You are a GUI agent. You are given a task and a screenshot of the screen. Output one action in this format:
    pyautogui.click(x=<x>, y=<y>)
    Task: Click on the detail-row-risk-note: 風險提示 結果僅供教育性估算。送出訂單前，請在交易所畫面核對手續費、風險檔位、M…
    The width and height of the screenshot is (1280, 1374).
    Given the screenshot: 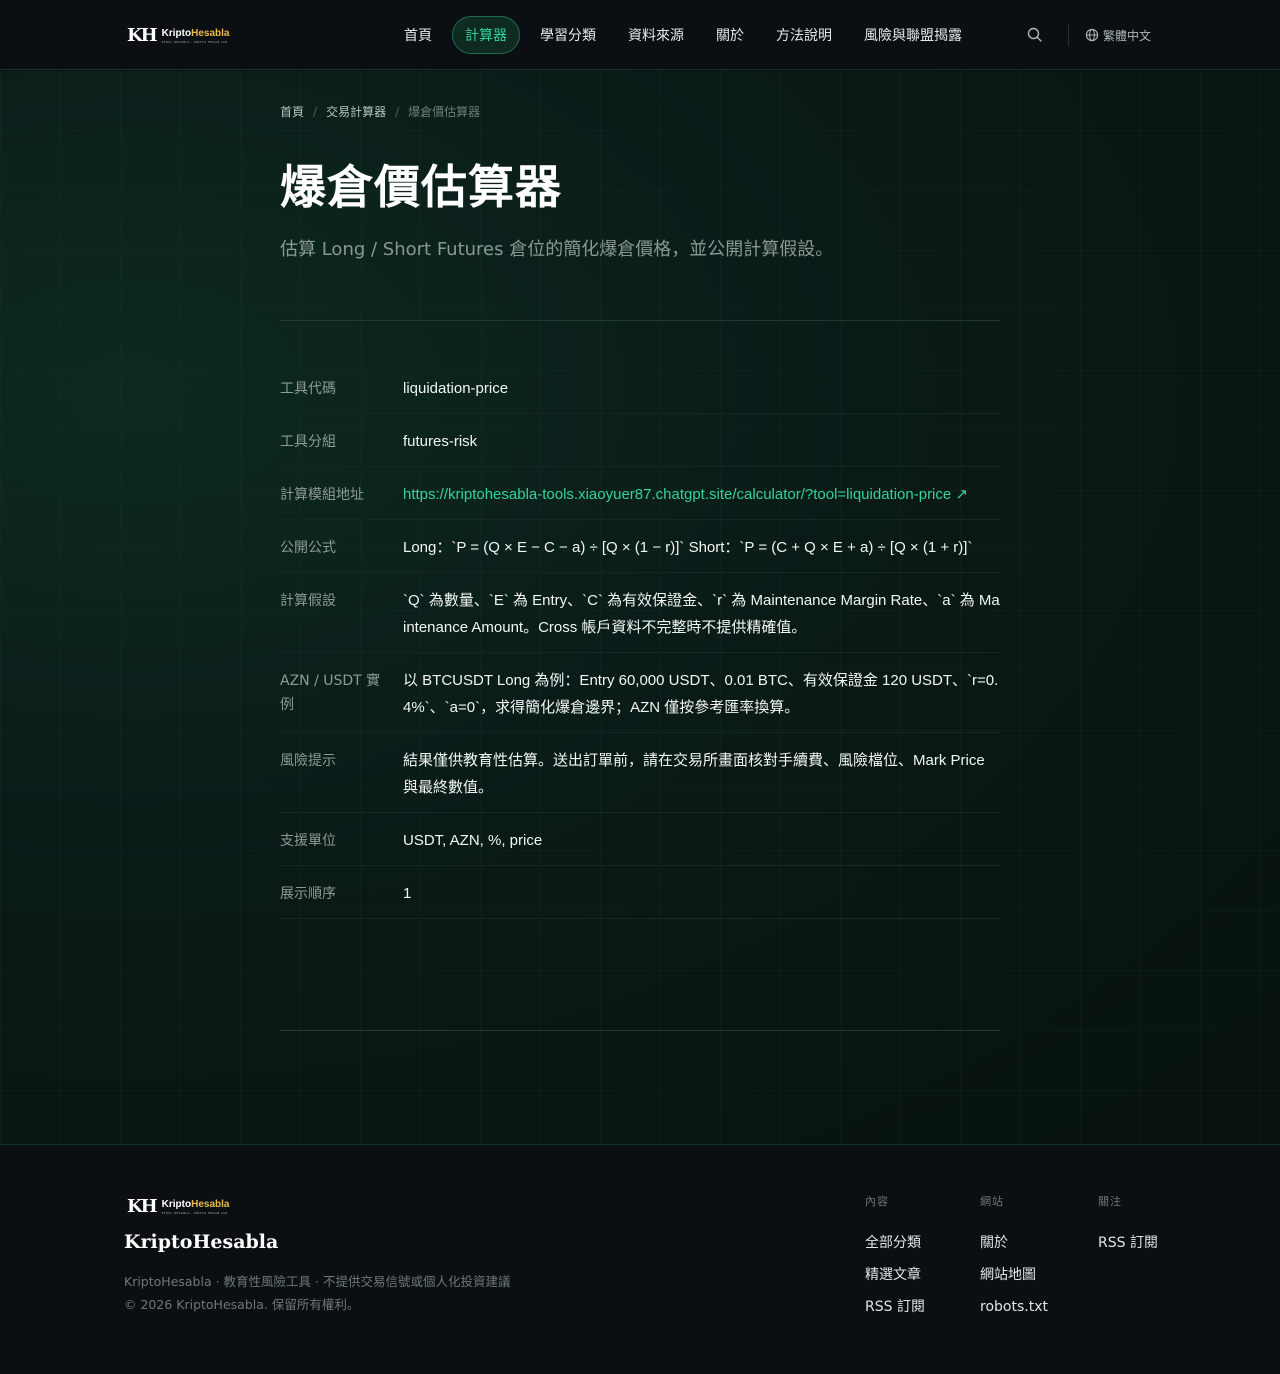 What is the action you would take?
    pyautogui.click(x=640, y=773)
    